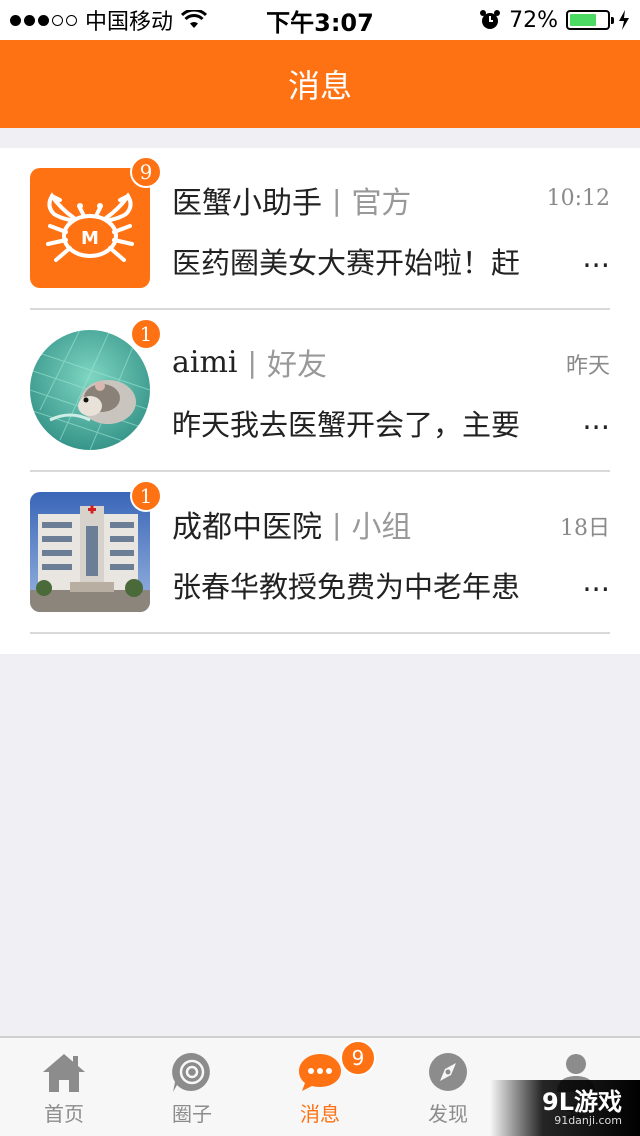  Describe the element at coordinates (247, 203) in the screenshot. I see `sender-name: 医蟹小助手` at that location.